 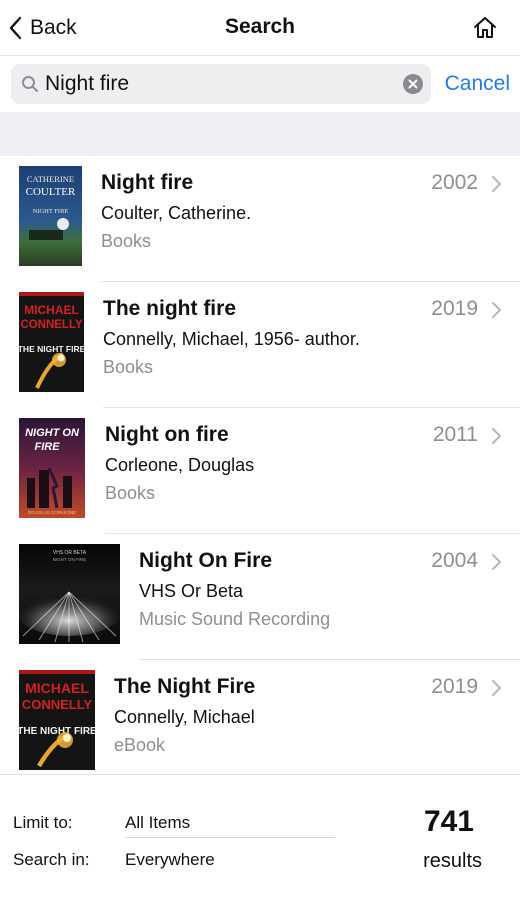 What do you see at coordinates (170, 860) in the screenshot?
I see `search-in-selector: Everywhere` at bounding box center [170, 860].